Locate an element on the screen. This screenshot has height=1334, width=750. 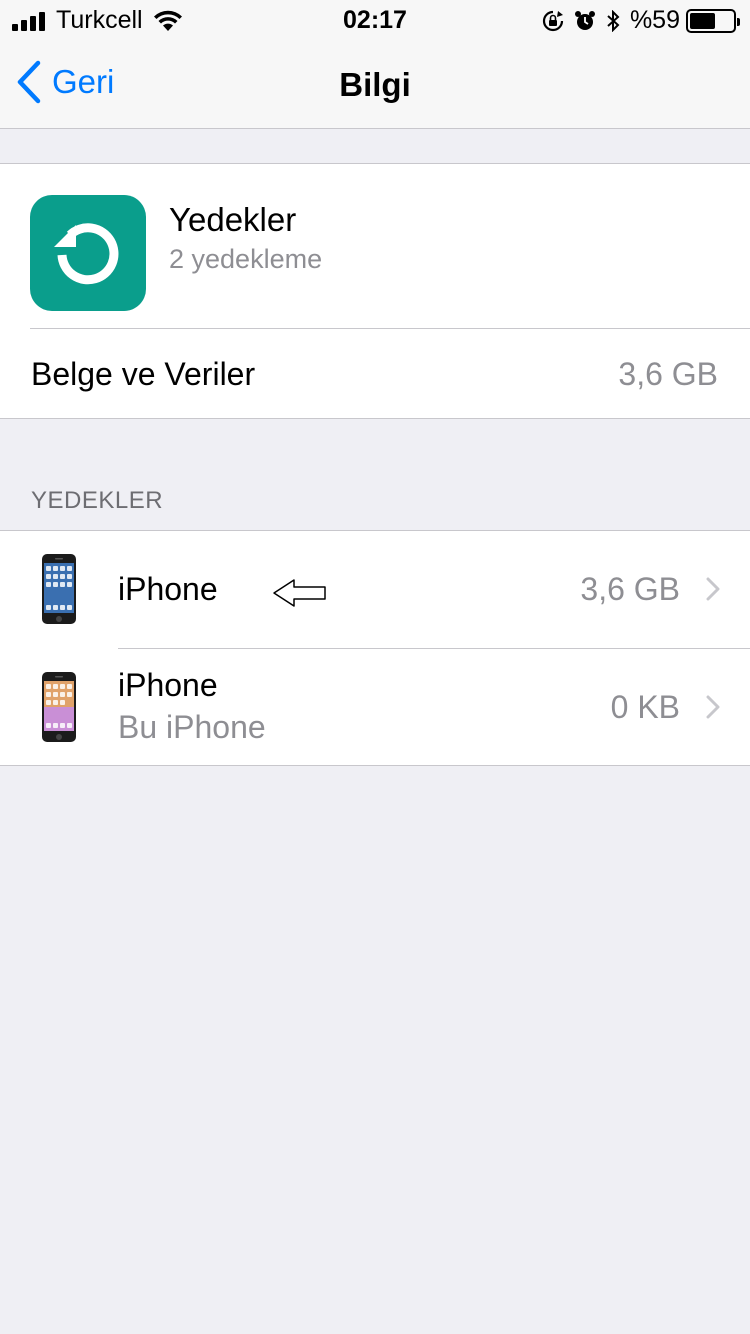
bluetooth-icon is located at coordinates (613, 20).